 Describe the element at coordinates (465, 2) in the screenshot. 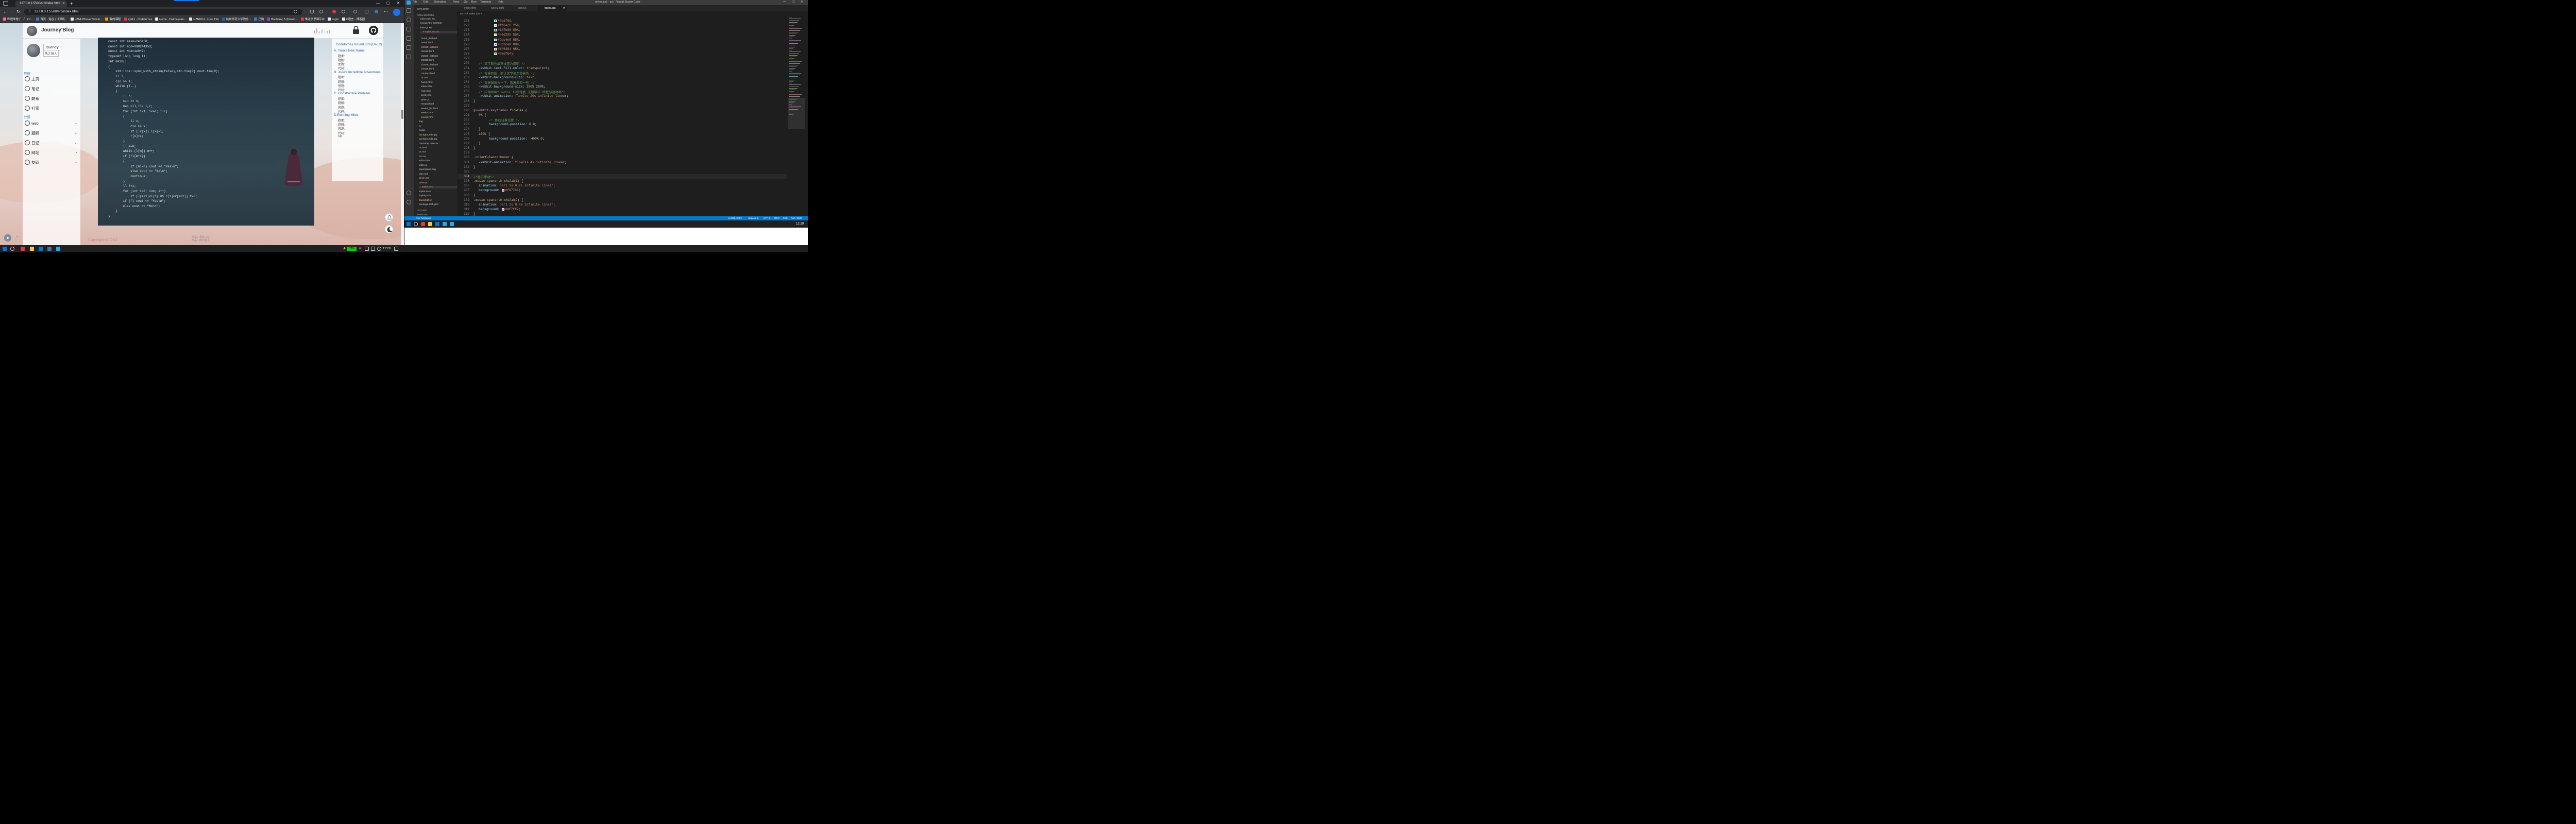

I see `menu-go: Go` at that location.